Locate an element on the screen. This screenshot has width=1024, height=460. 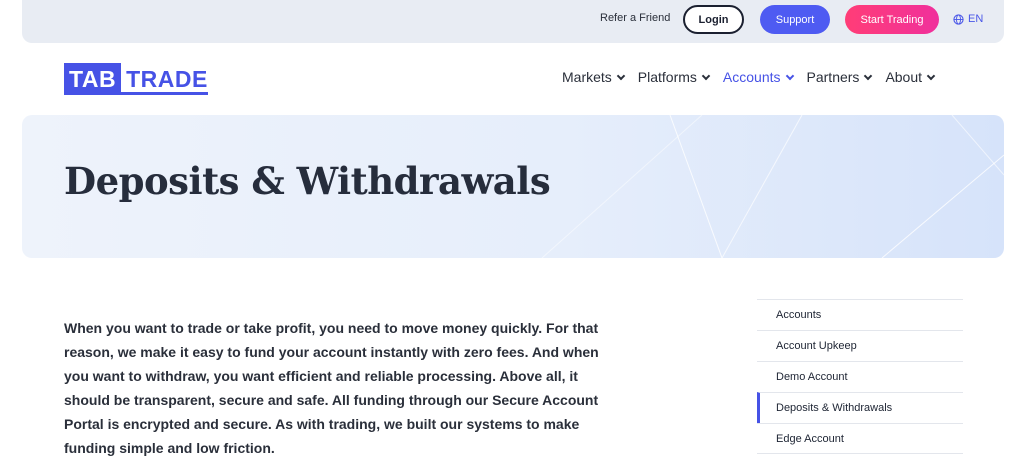
nav-label: About is located at coordinates (904, 77).